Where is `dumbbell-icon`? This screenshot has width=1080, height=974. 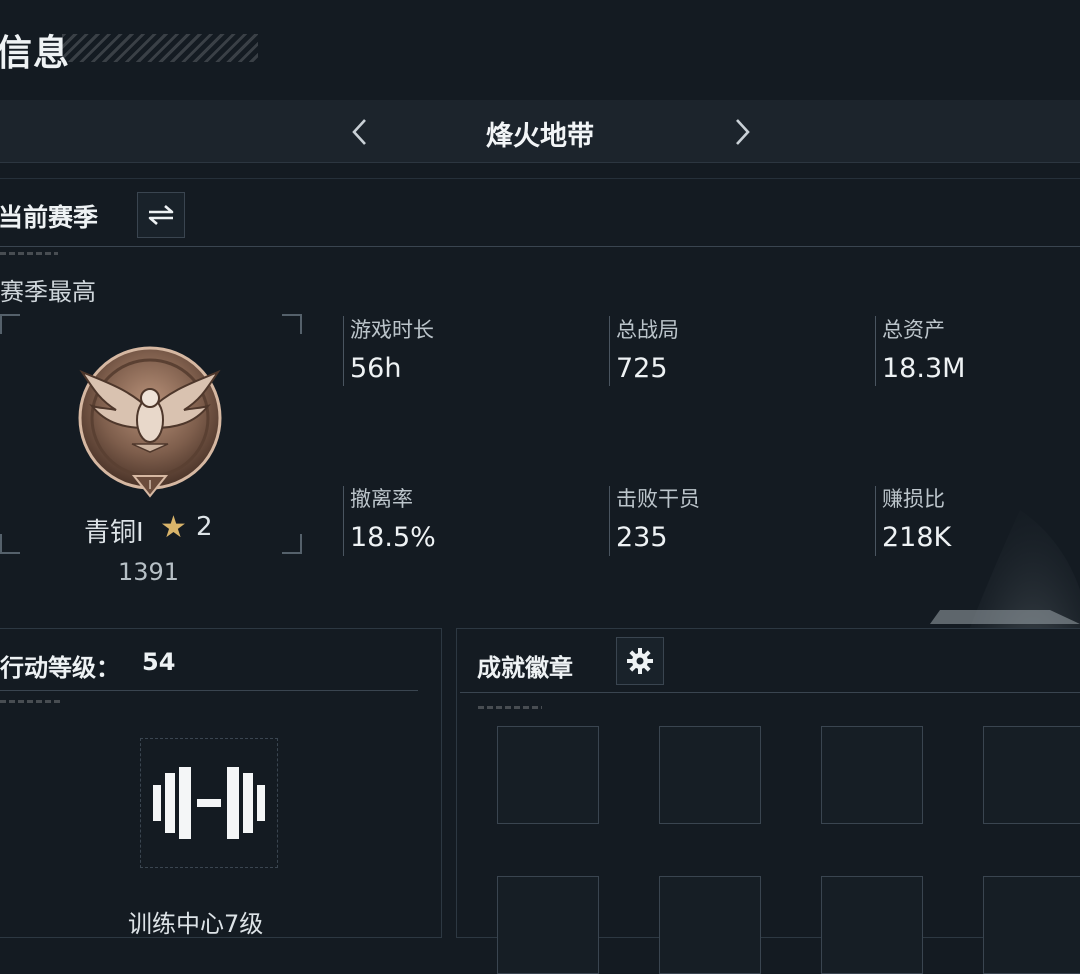
dumbbell-icon is located at coordinates (209, 803).